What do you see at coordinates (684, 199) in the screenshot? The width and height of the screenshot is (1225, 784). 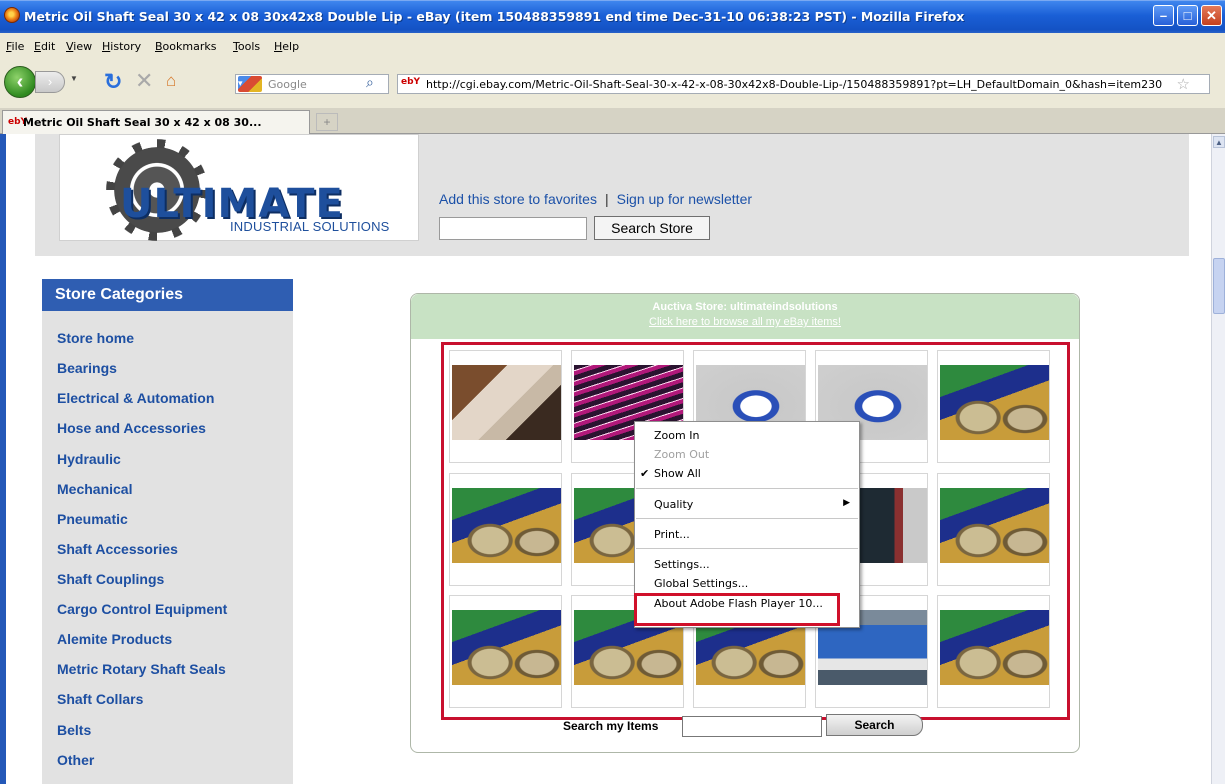 I see `newsletter-link: Sign up for newsletter` at bounding box center [684, 199].